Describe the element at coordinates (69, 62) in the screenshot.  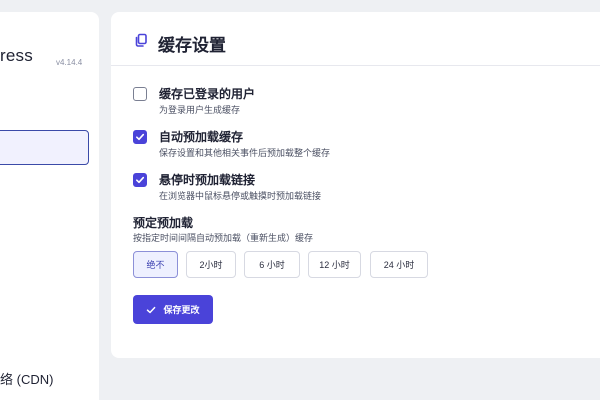
I see `version-label: v4.14.4` at that location.